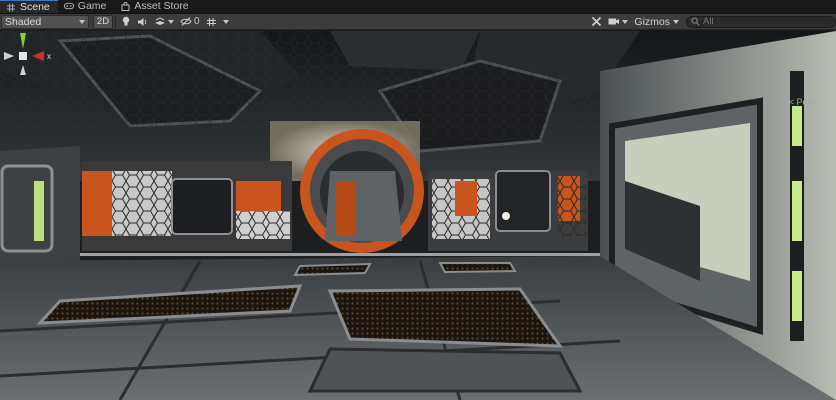  I want to click on tab-asset-store-label: Asset Store, so click(161, 6).